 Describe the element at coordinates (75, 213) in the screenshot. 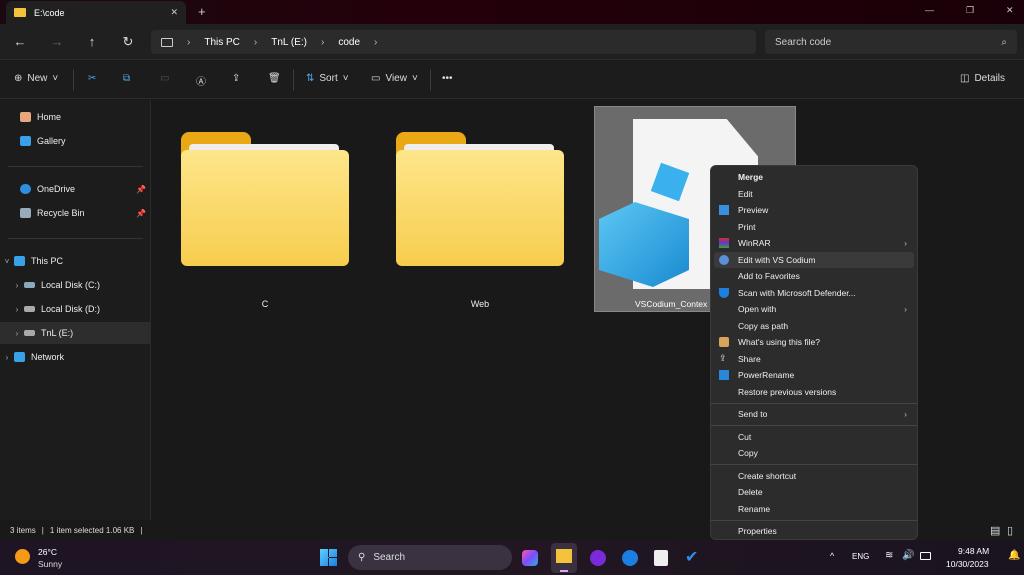

I see `sidebar-item-recycle-bin: Recycle Bin 📌` at that location.